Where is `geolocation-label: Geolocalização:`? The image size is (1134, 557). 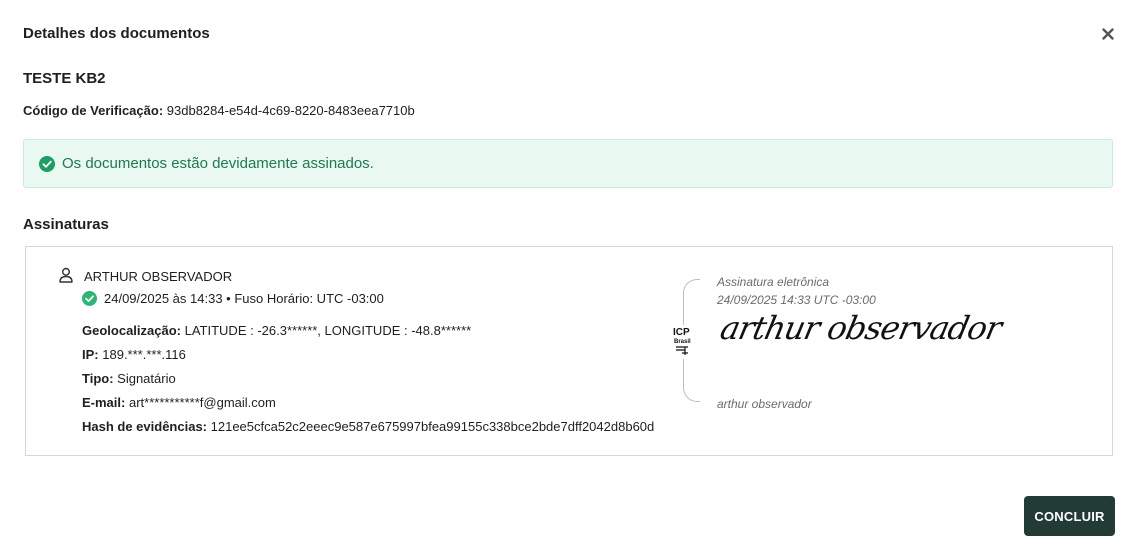
geolocation-label: Geolocalização: is located at coordinates (131, 330).